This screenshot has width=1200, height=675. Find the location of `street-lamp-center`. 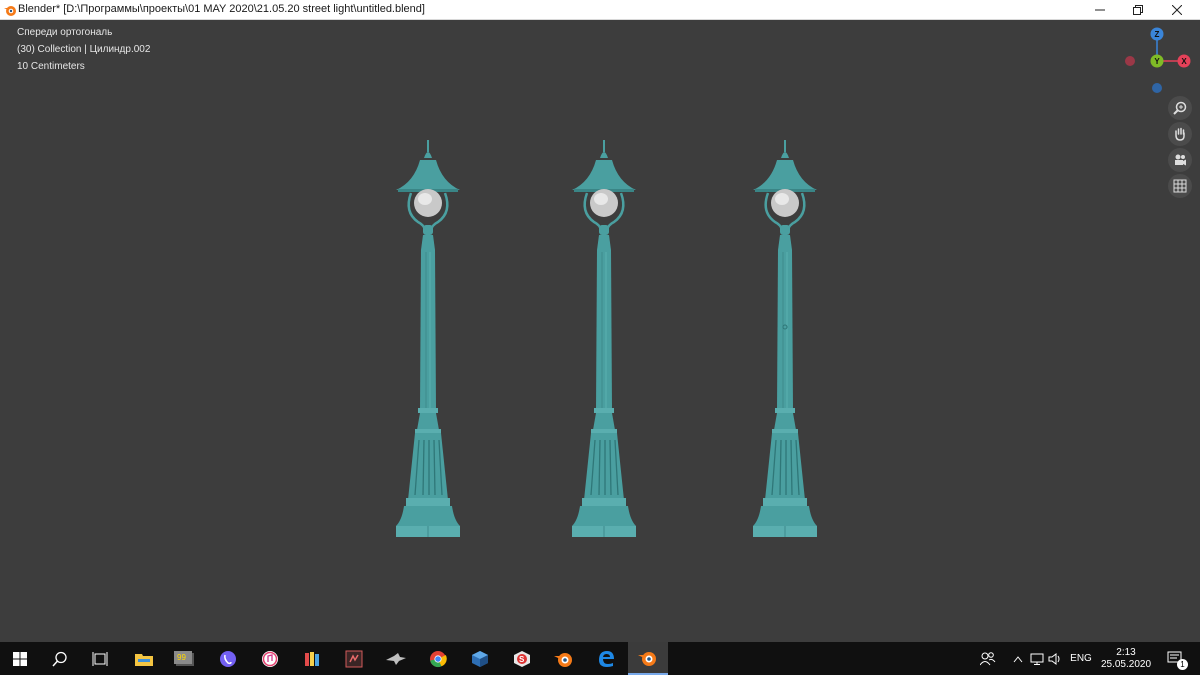

street-lamp-center is located at coordinates (604, 338).